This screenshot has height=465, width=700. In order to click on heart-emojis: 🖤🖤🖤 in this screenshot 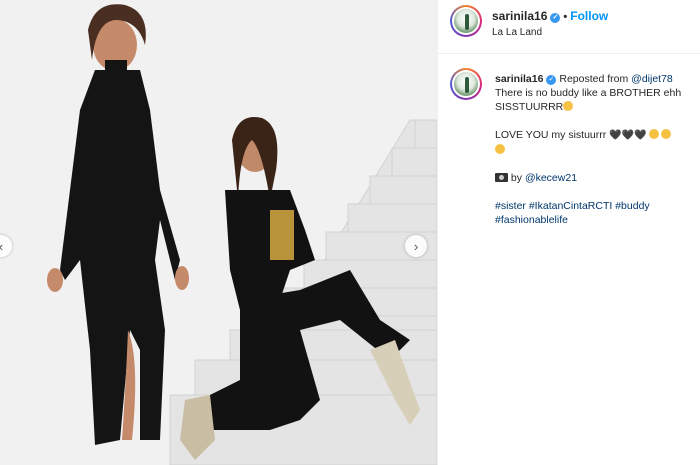, I will do `click(628, 135)`.